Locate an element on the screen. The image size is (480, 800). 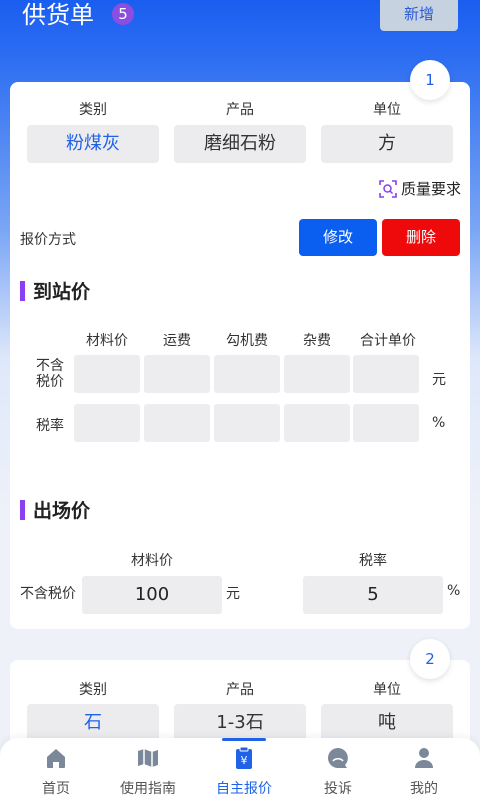
category-value: 石 is located at coordinates (93, 723).